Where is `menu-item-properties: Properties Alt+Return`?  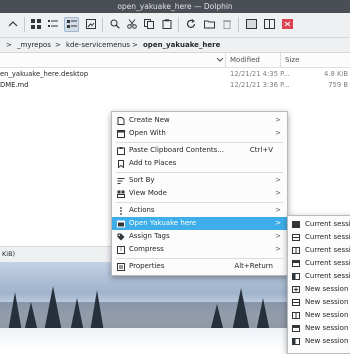
menu-item-properties: Properties Alt+Return is located at coordinates (199, 266).